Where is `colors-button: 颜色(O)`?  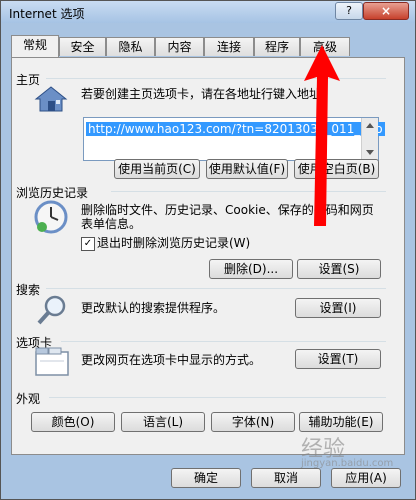
colors-button: 颜色(O) is located at coordinates (73, 422).